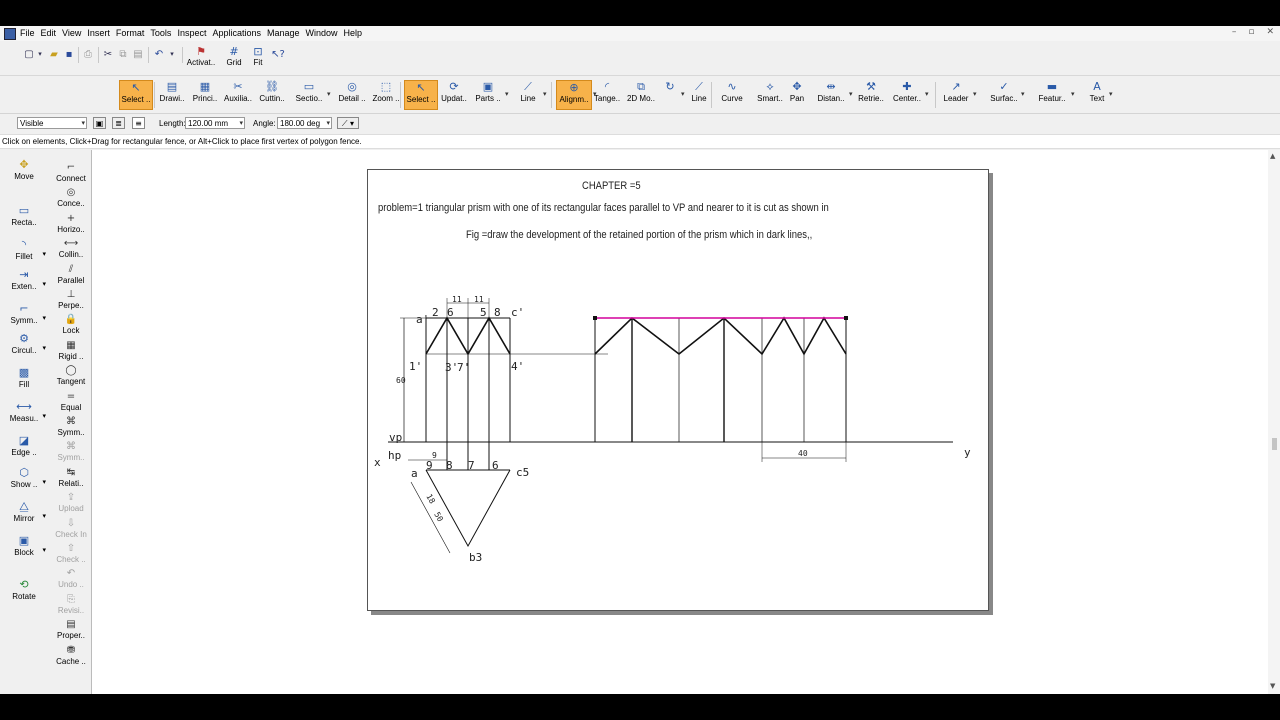 The image size is (1280, 720). What do you see at coordinates (574, 95) in the screenshot?
I see `ribbon-alignm-button: ⊕ Alignm..` at bounding box center [574, 95].